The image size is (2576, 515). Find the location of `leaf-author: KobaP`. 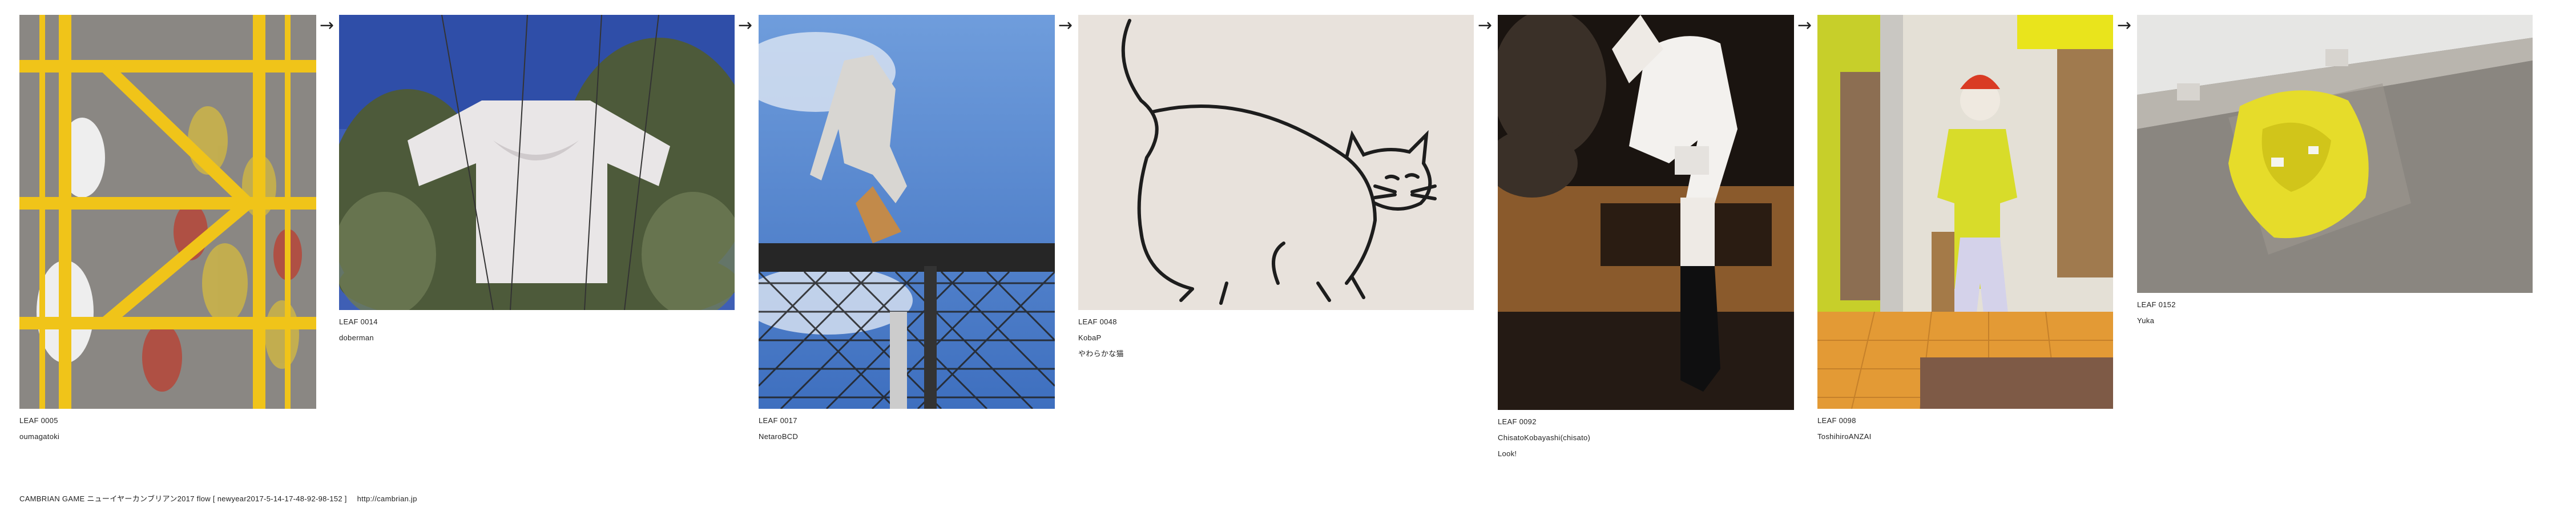

leaf-author: KobaP is located at coordinates (1090, 338).